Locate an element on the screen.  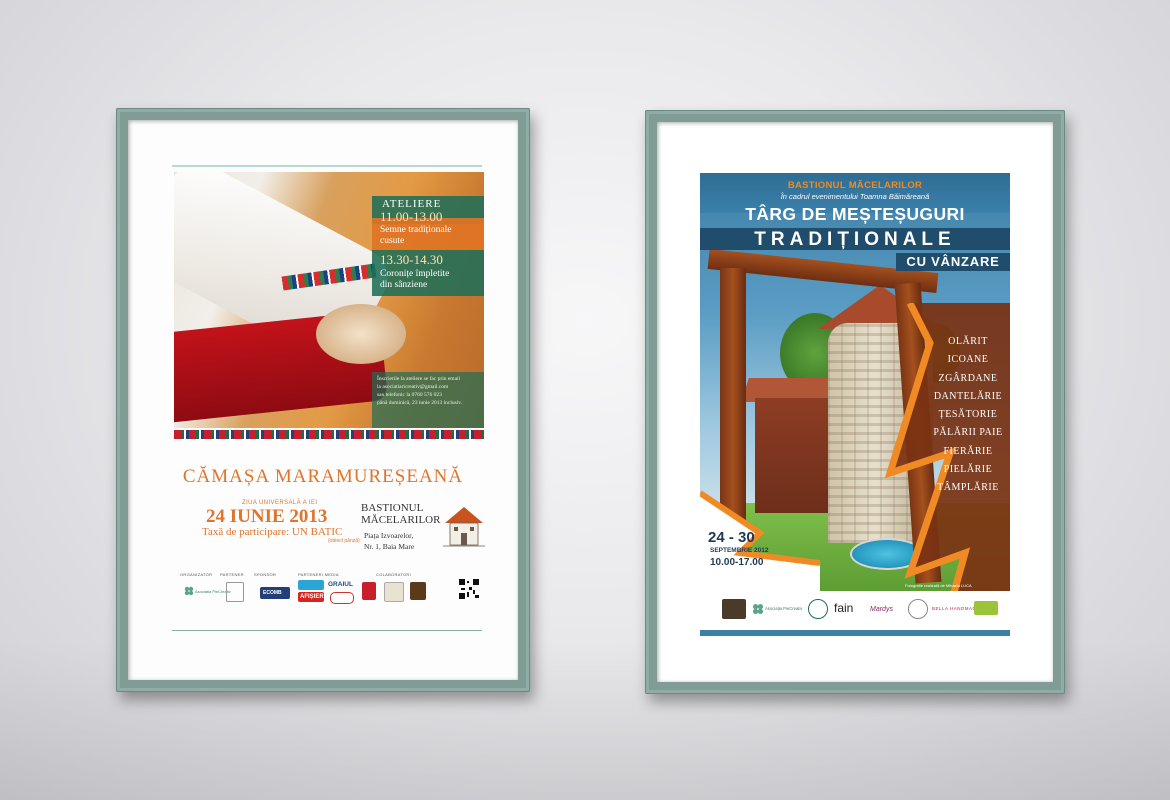
slot1-title-line1: Semne tradiționale is located at coordinates (416, 230).